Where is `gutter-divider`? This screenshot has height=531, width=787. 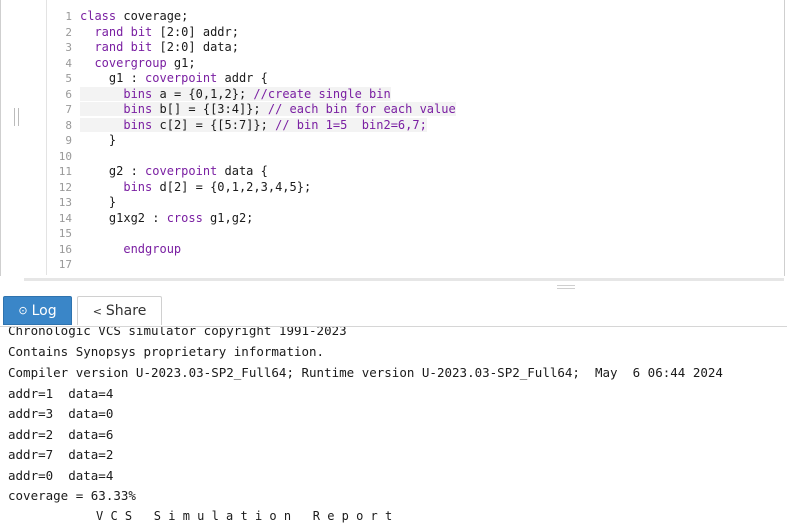
gutter-divider is located at coordinates (46, 137).